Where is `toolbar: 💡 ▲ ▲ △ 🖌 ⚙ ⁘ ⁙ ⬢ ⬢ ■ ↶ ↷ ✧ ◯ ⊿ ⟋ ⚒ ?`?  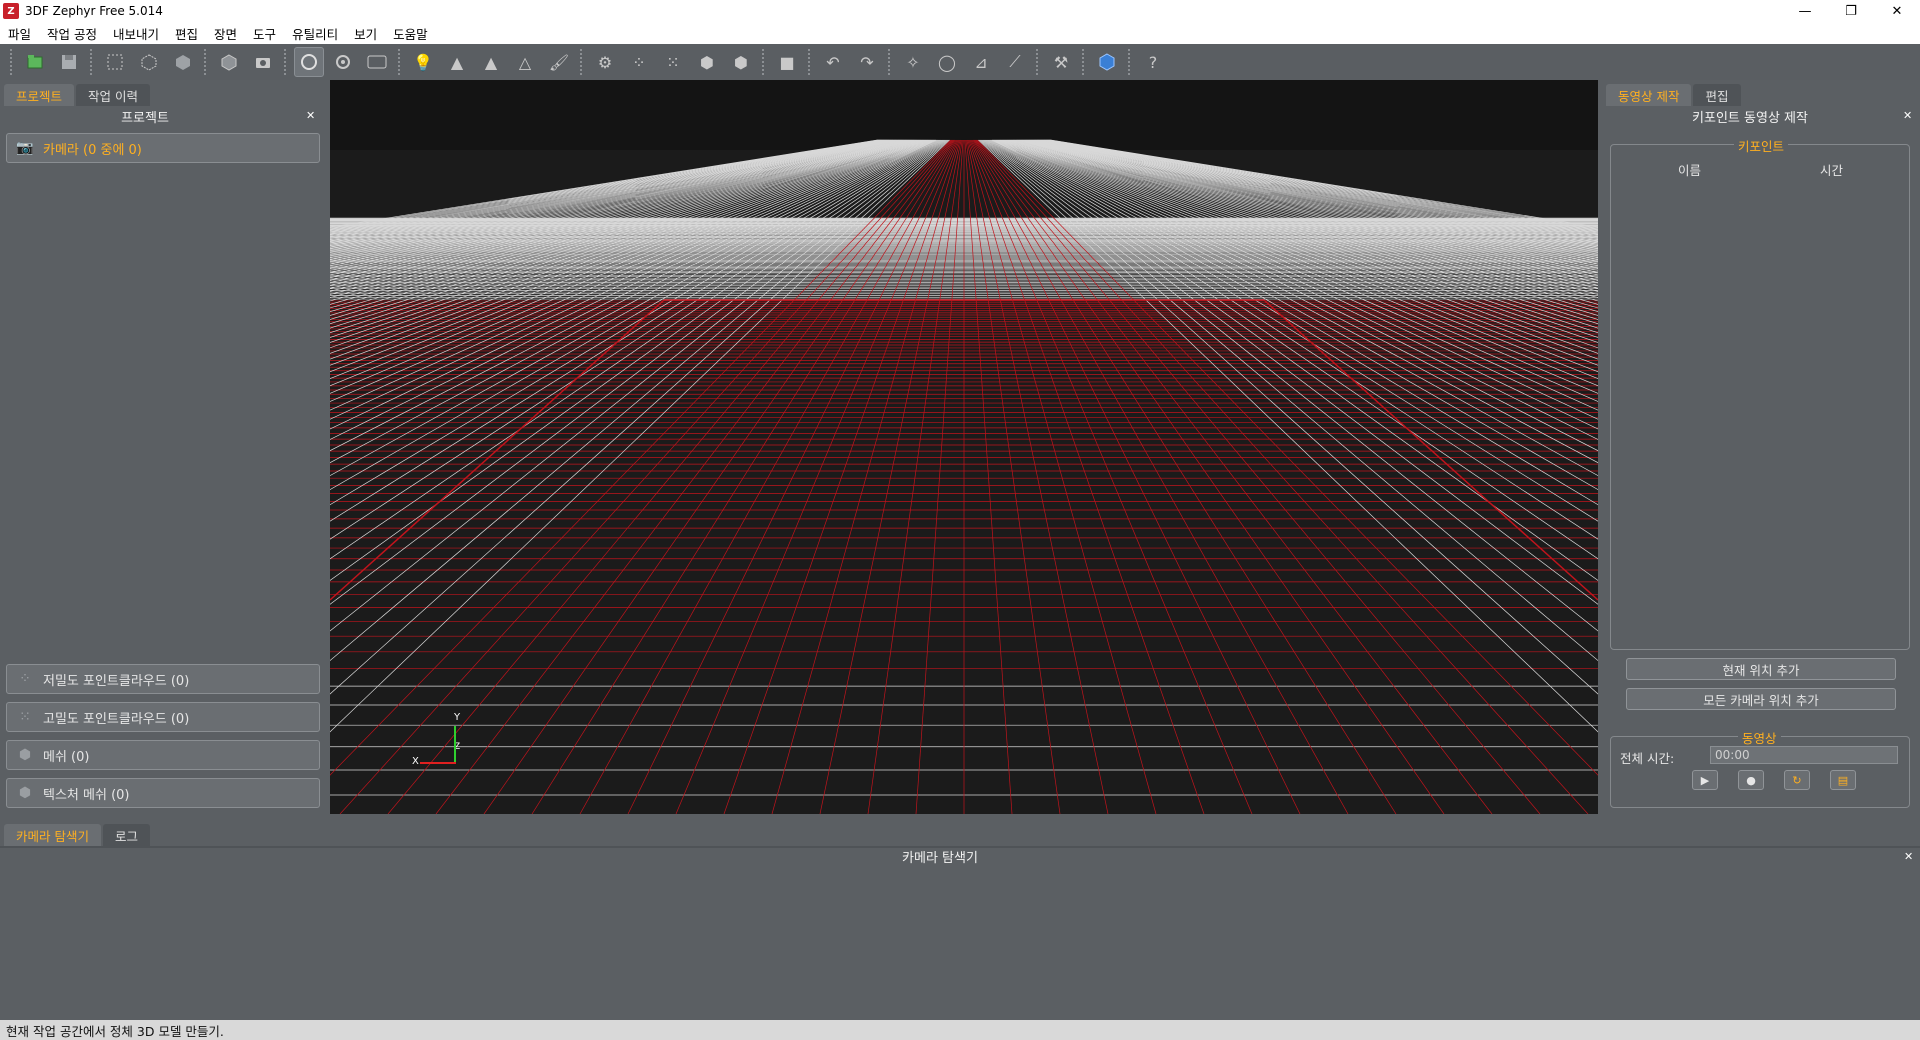
toolbar: 💡 ▲ ▲ △ 🖌 ⚙ ⁘ ⁙ ⬢ ⬢ ■ ↶ ↷ ✧ ◯ ⊿ ⟋ ⚒ ? is located at coordinates (960, 62).